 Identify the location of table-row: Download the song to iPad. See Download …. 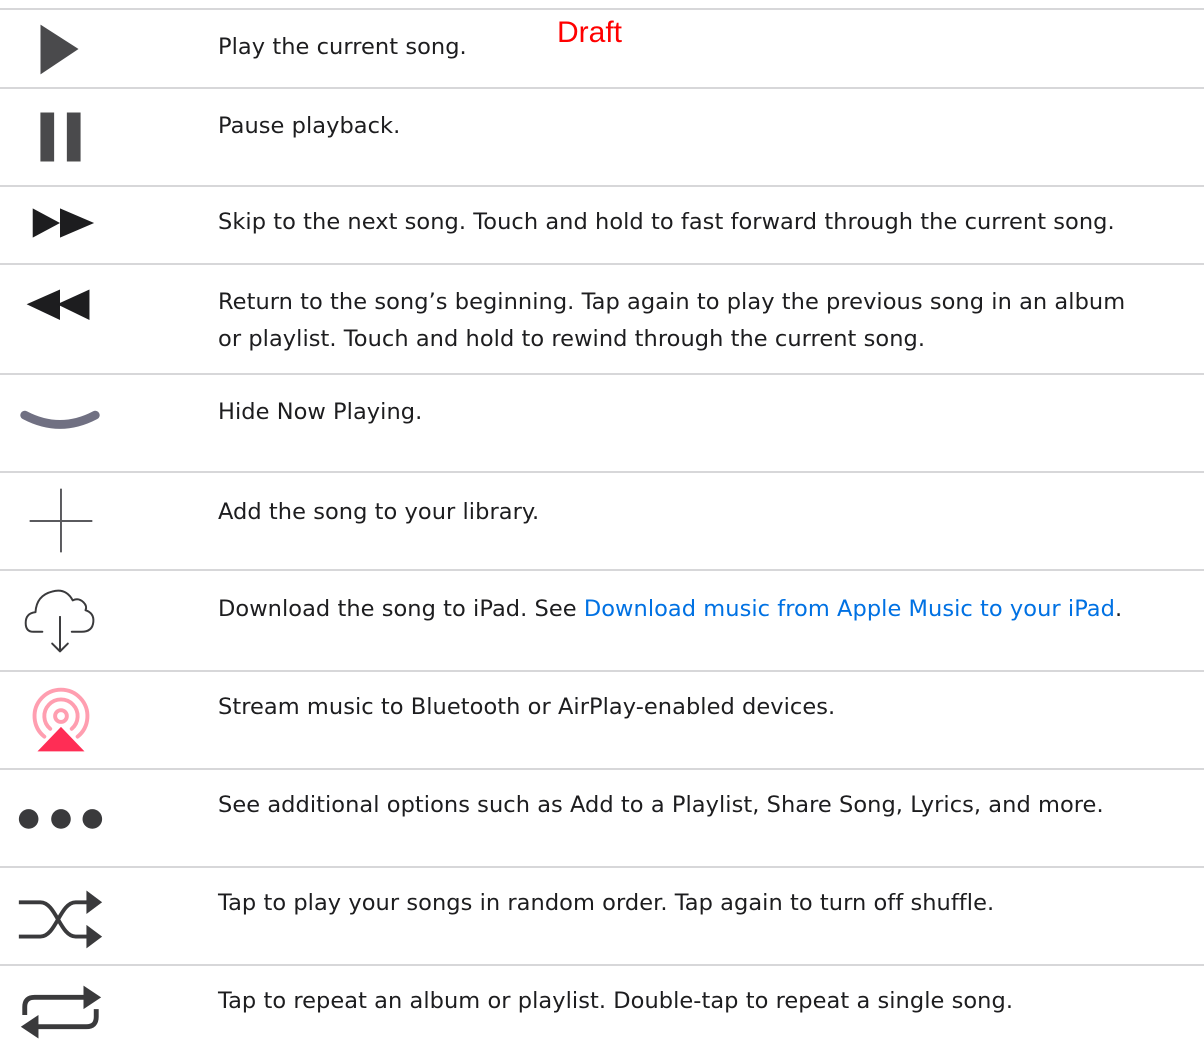
(602, 619).